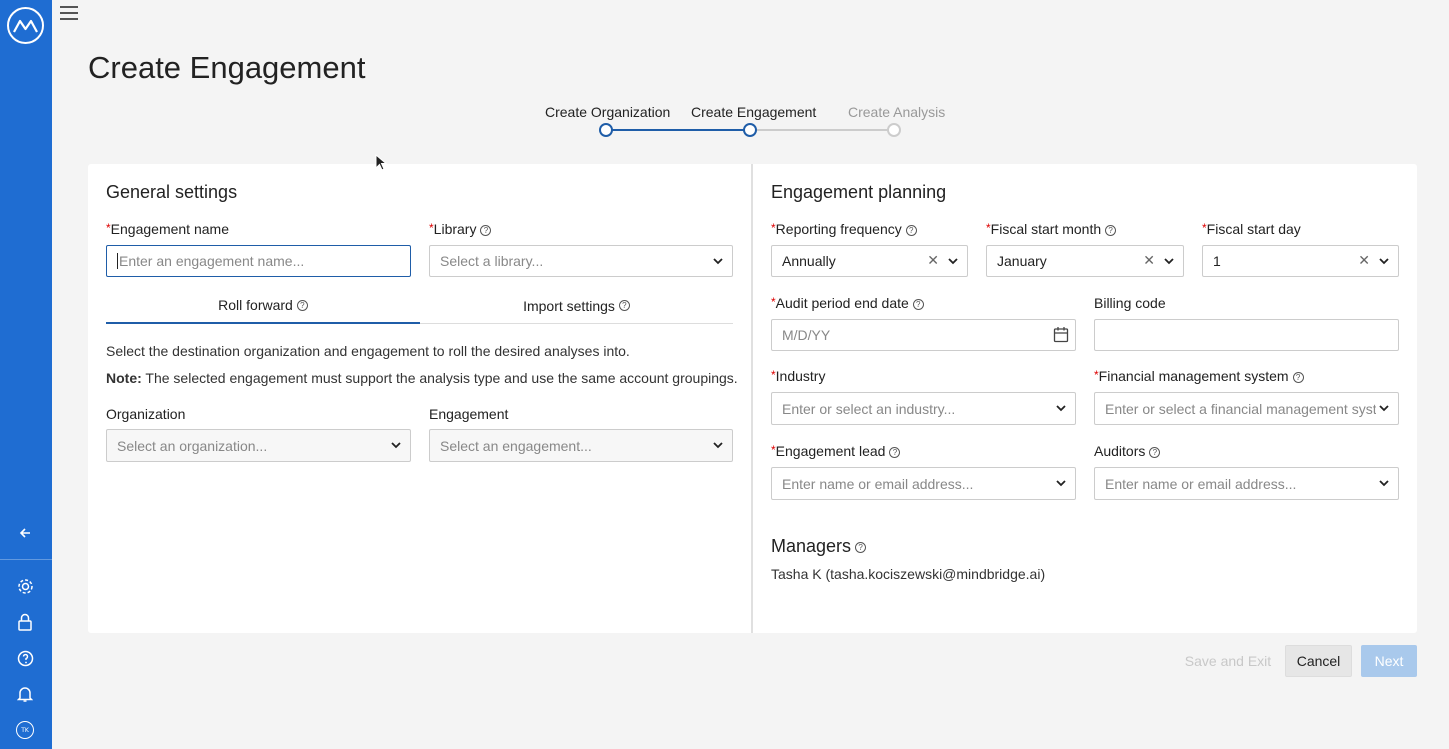 Image resolution: width=1449 pixels, height=749 pixels. What do you see at coordinates (25, 622) in the screenshot?
I see `lock-icon` at bounding box center [25, 622].